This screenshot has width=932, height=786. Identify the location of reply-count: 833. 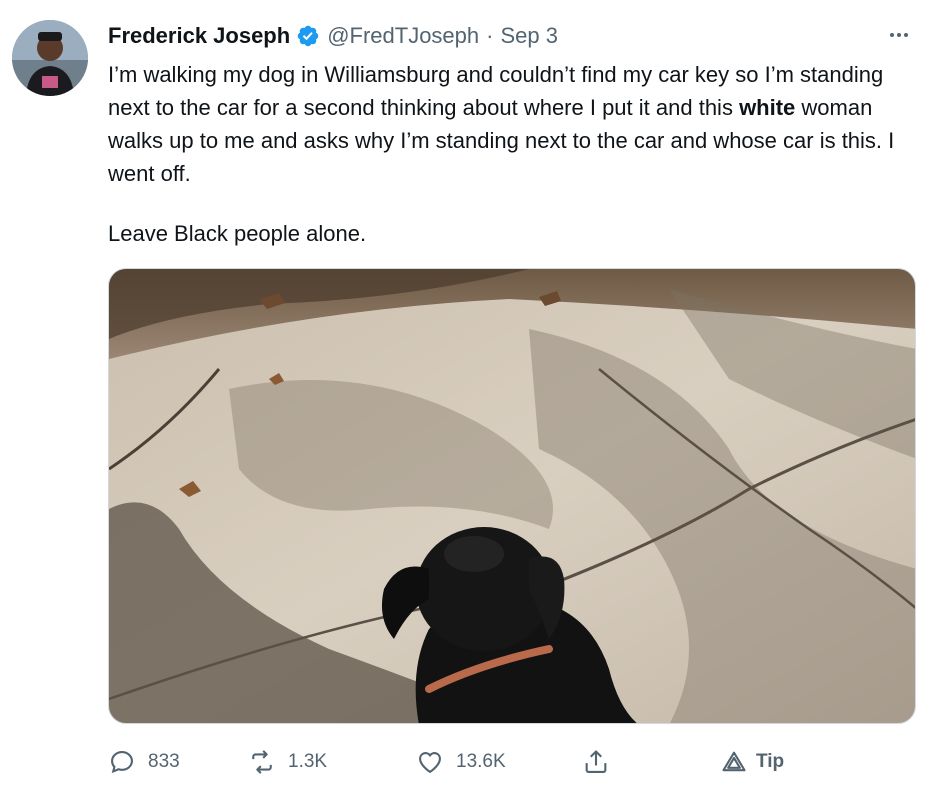
(164, 761).